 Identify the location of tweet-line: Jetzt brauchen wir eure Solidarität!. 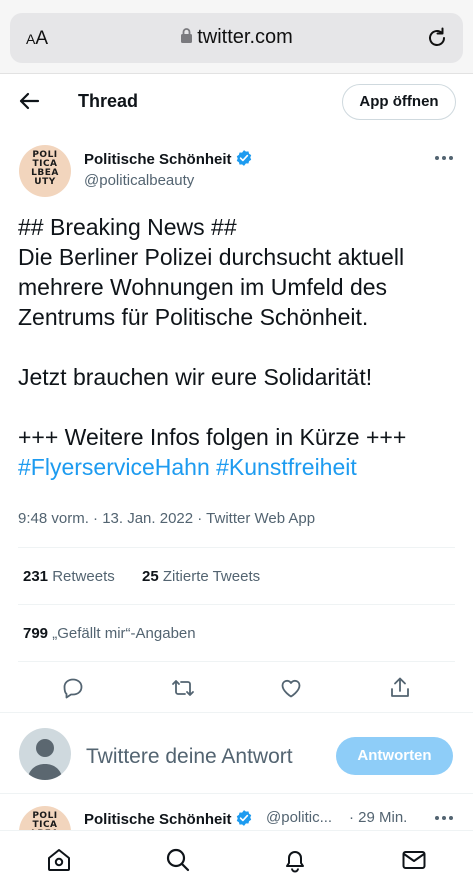
(195, 377).